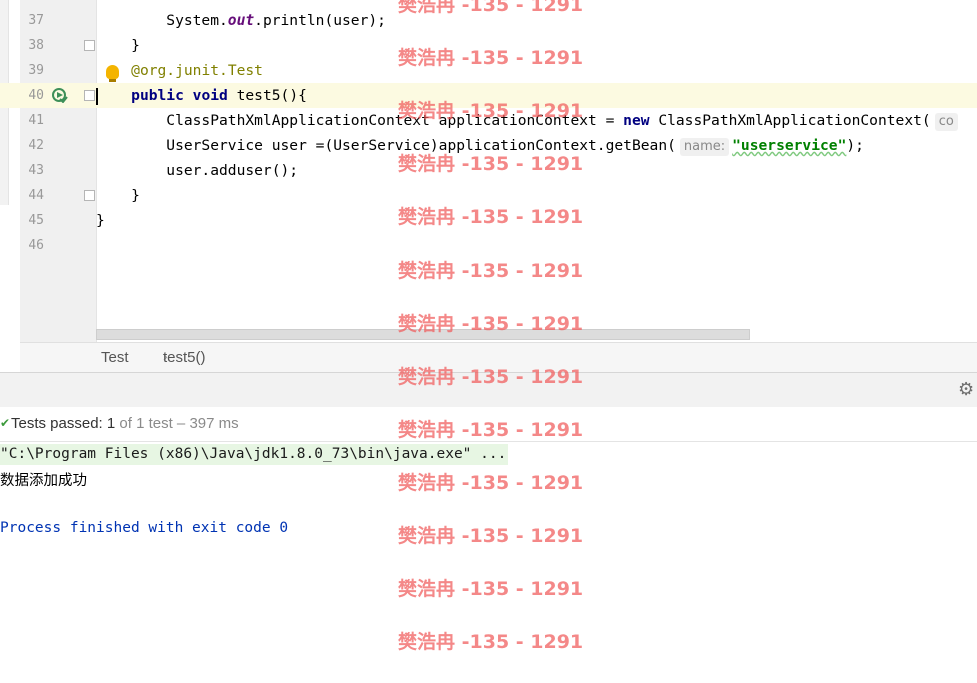 The image size is (977, 683). What do you see at coordinates (111, 423) in the screenshot?
I see `tests-passed-count: 1` at bounding box center [111, 423].